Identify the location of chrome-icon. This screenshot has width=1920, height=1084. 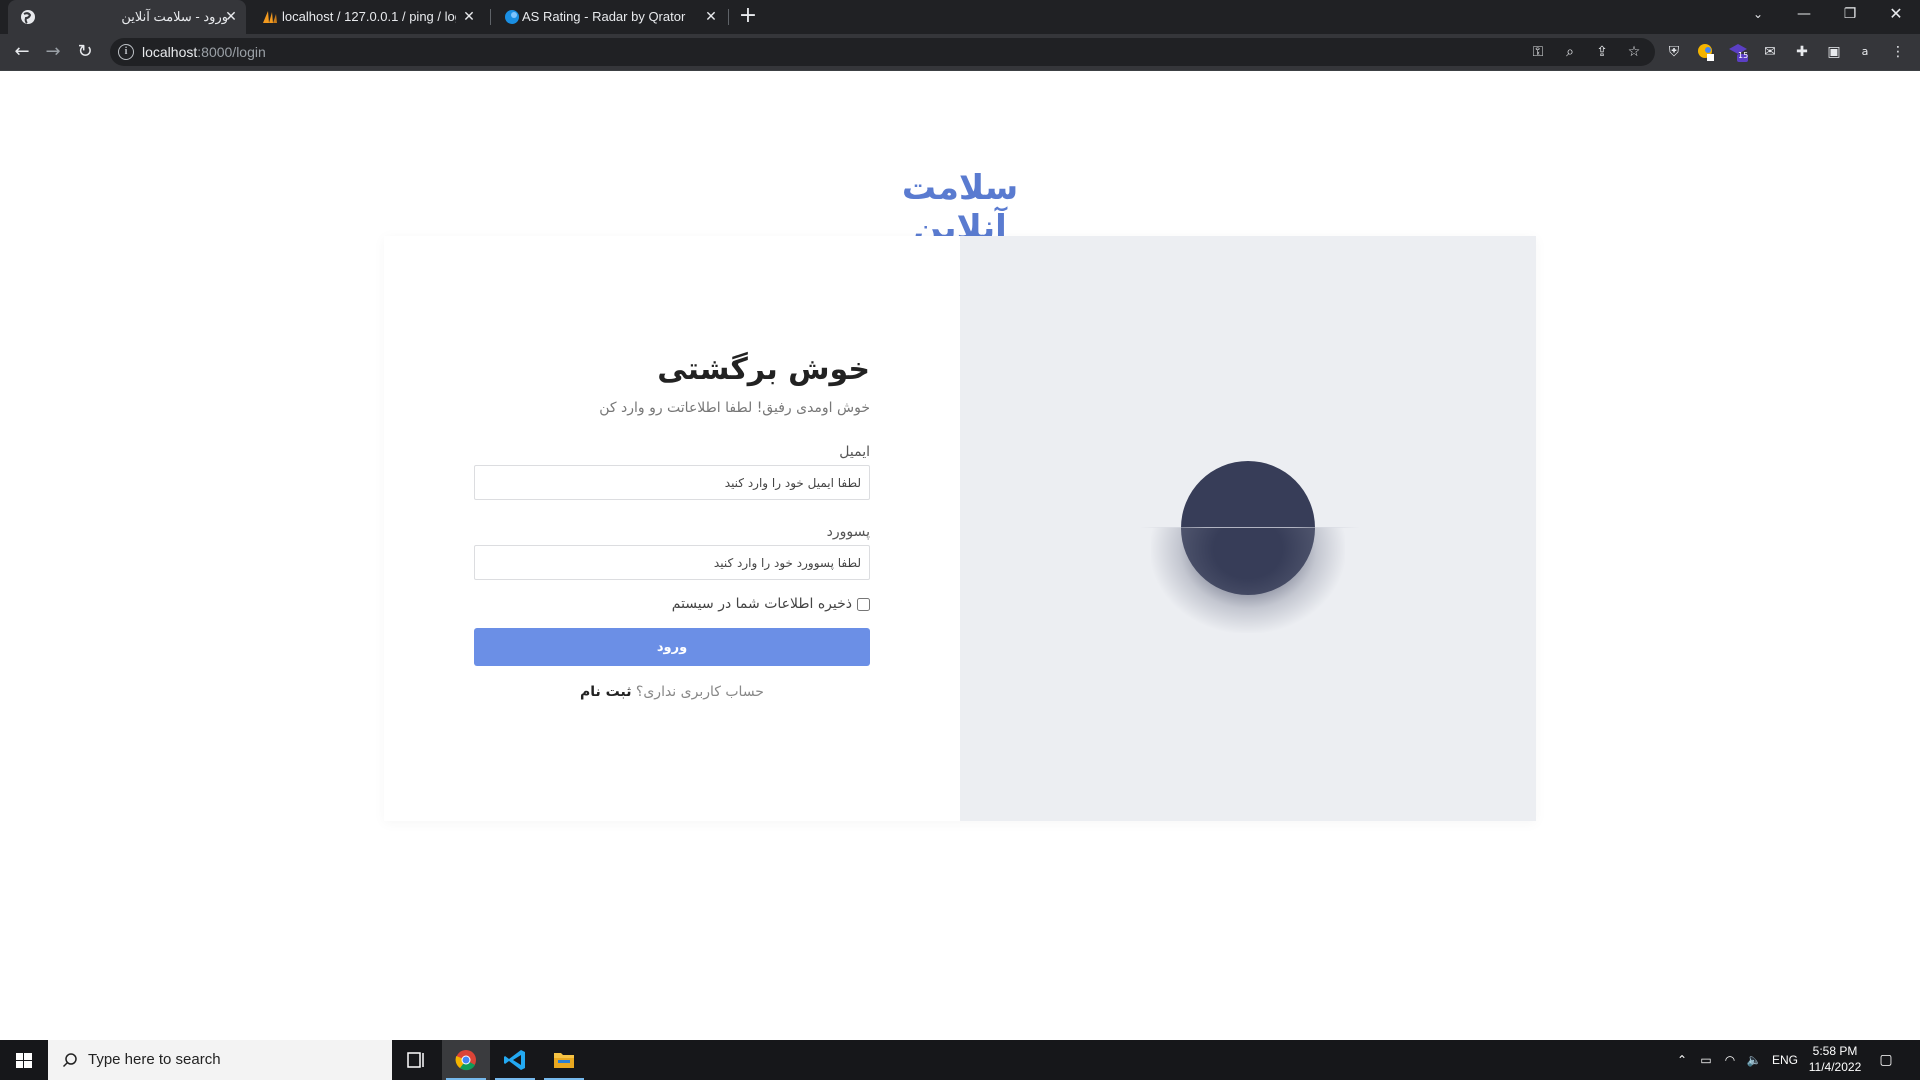
(465, 1060).